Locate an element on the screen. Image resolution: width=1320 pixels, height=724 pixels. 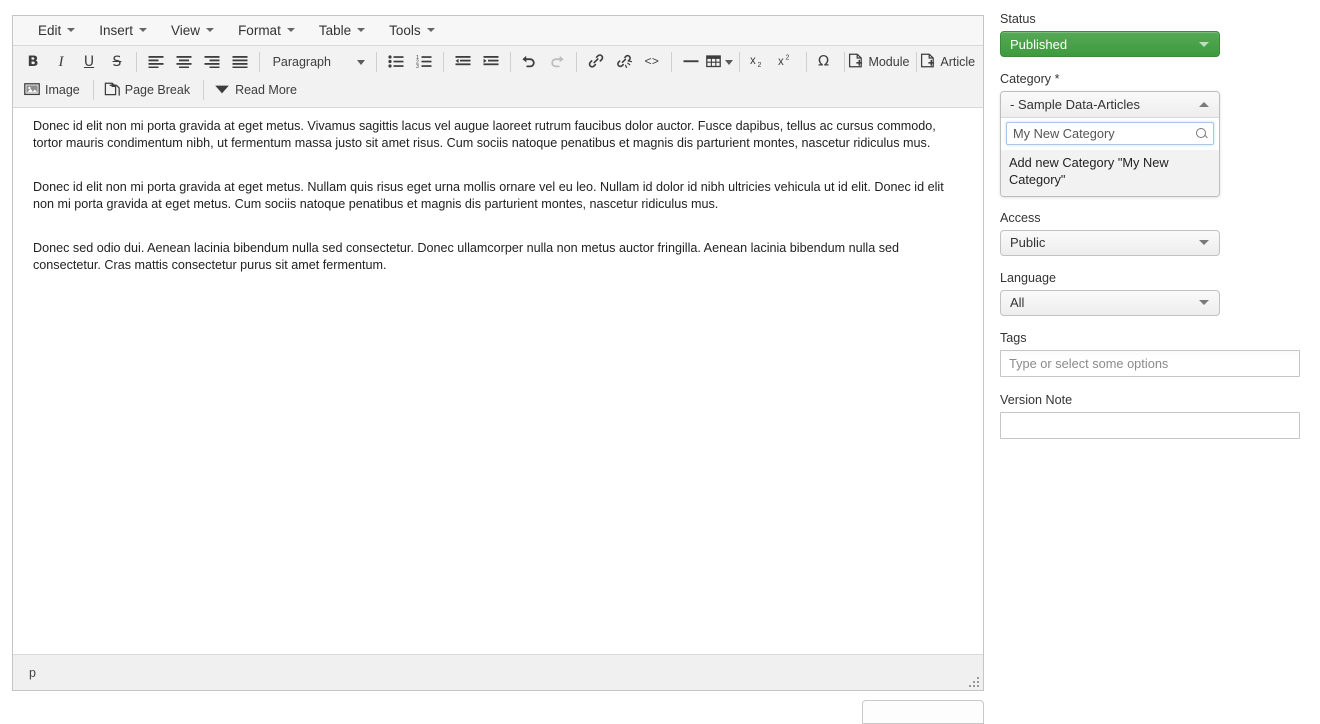
status-field: Status Published is located at coordinates (1155, 34).